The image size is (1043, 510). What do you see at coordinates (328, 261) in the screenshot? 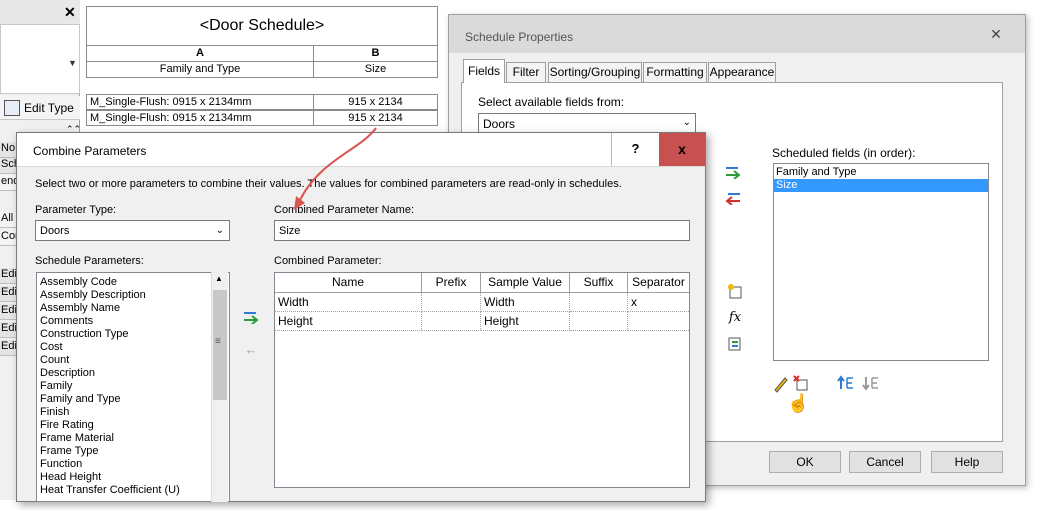
I see `combined-parameter-label: Combined Parameter:` at bounding box center [328, 261].